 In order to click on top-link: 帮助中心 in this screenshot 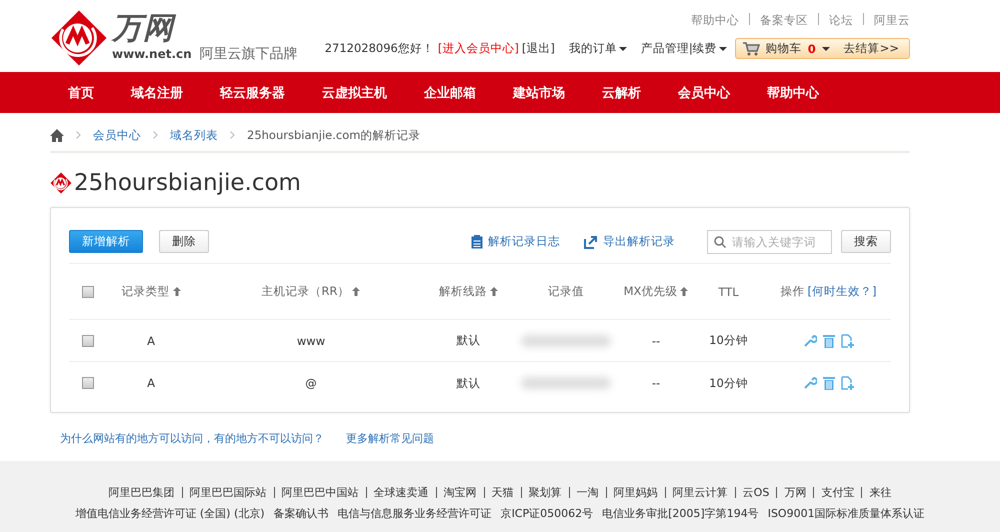, I will do `click(715, 20)`.